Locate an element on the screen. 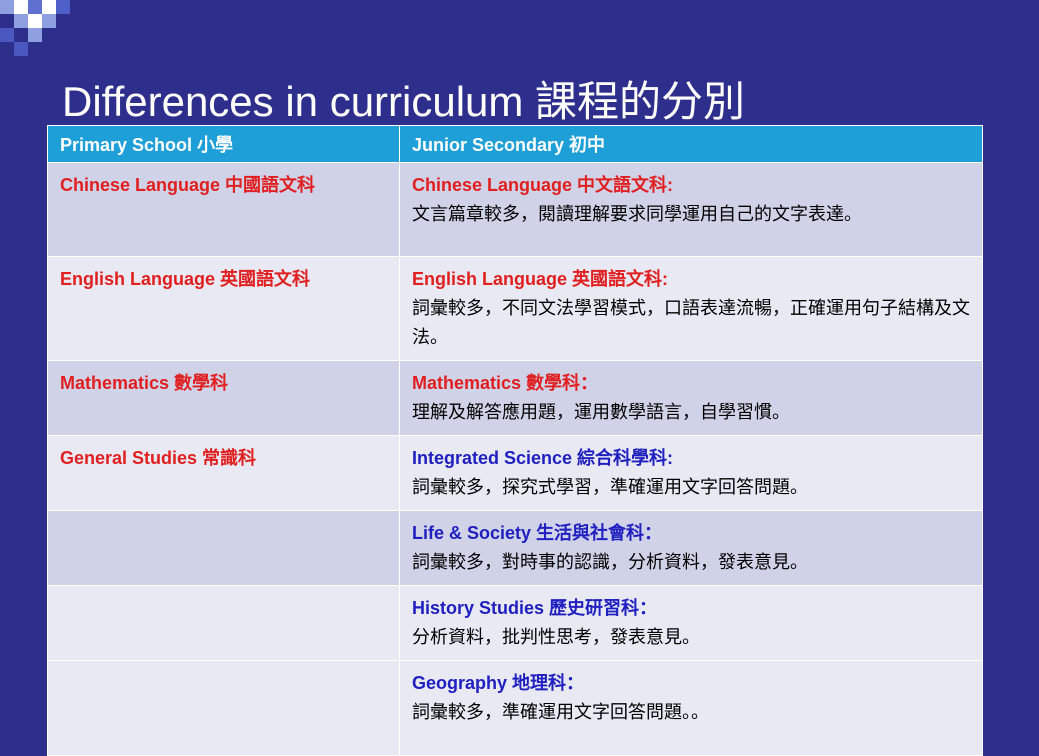  primary-subject: Chinese Language 中國語文科 is located at coordinates (188, 185).